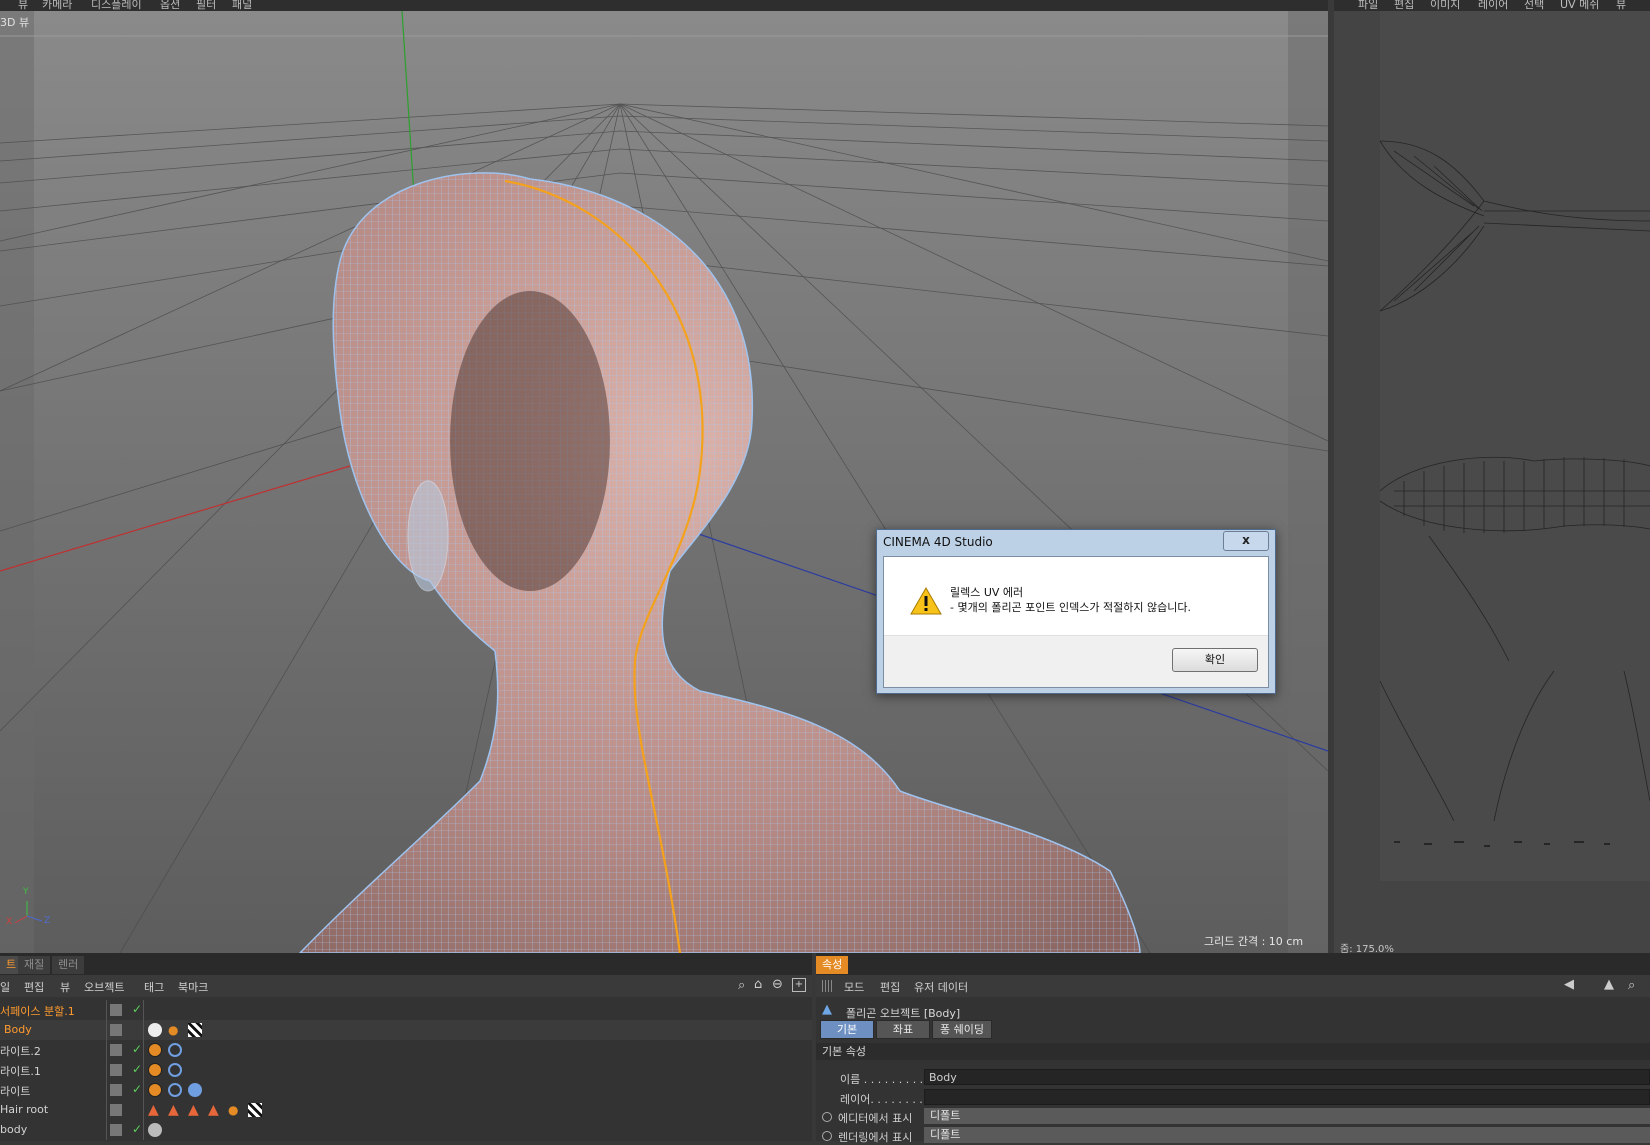  Describe the element at coordinates (37, 1011) in the screenshot. I see `object-name: 서페이스 분할.1` at that location.